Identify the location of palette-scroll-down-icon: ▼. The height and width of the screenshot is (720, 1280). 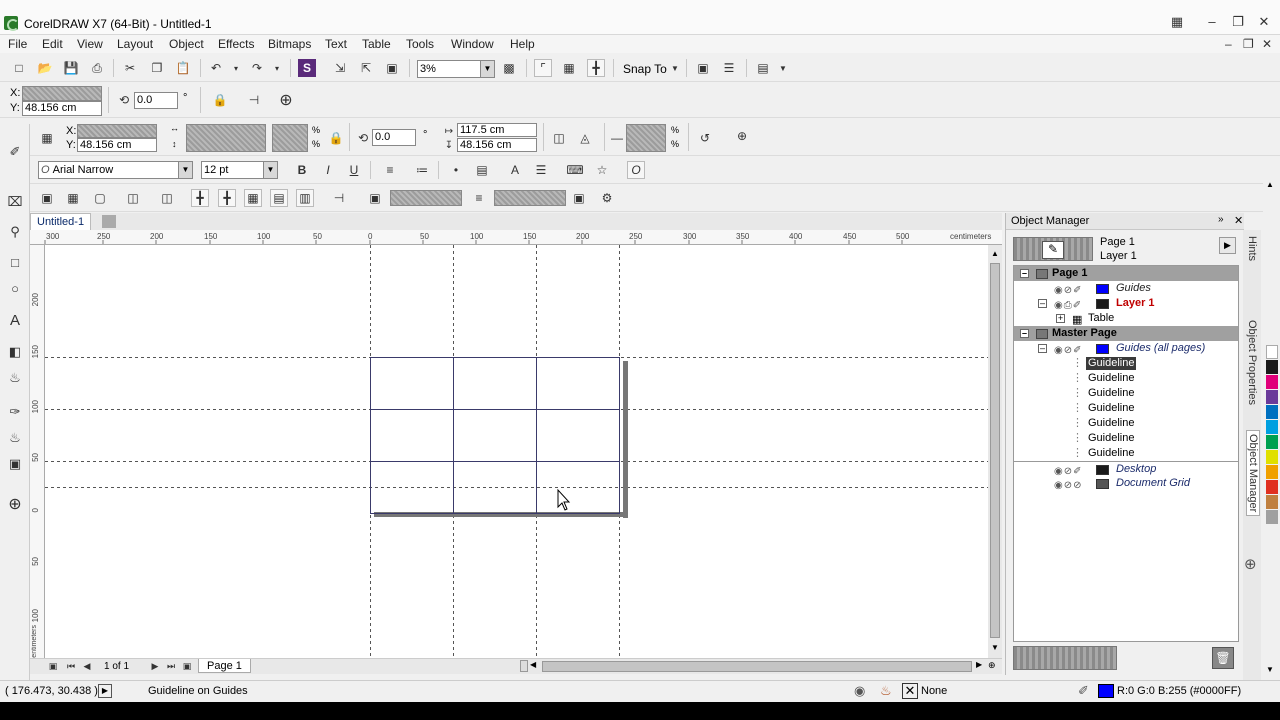
(1272, 670).